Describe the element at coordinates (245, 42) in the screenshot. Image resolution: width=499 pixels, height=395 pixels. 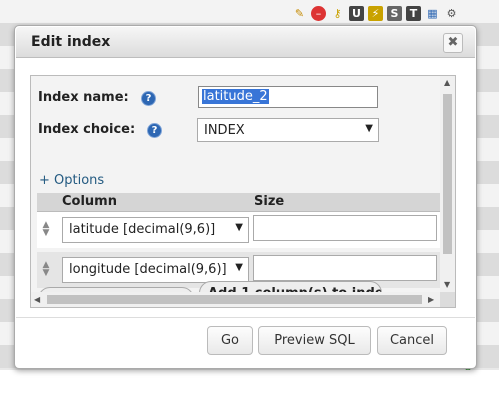
I see `dialog-titlebar: Edit index ✖` at that location.